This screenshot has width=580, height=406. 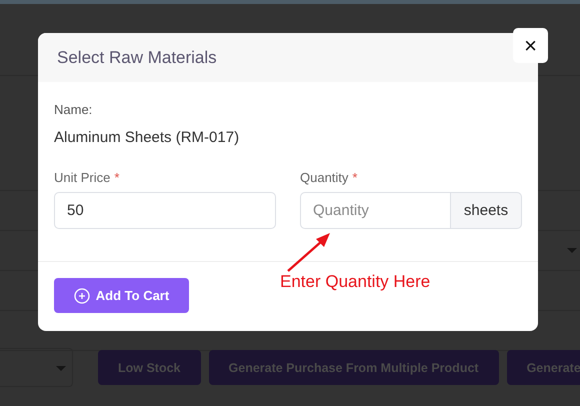 What do you see at coordinates (137, 58) in the screenshot?
I see `modal-title: Select Raw Materials` at bounding box center [137, 58].